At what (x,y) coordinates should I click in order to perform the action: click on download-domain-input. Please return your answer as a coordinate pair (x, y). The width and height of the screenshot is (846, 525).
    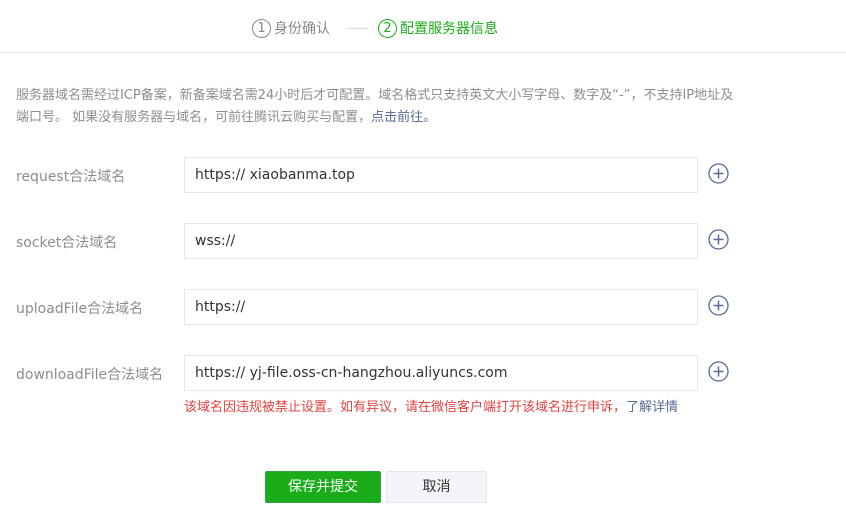
    Looking at the image, I should click on (441, 373).